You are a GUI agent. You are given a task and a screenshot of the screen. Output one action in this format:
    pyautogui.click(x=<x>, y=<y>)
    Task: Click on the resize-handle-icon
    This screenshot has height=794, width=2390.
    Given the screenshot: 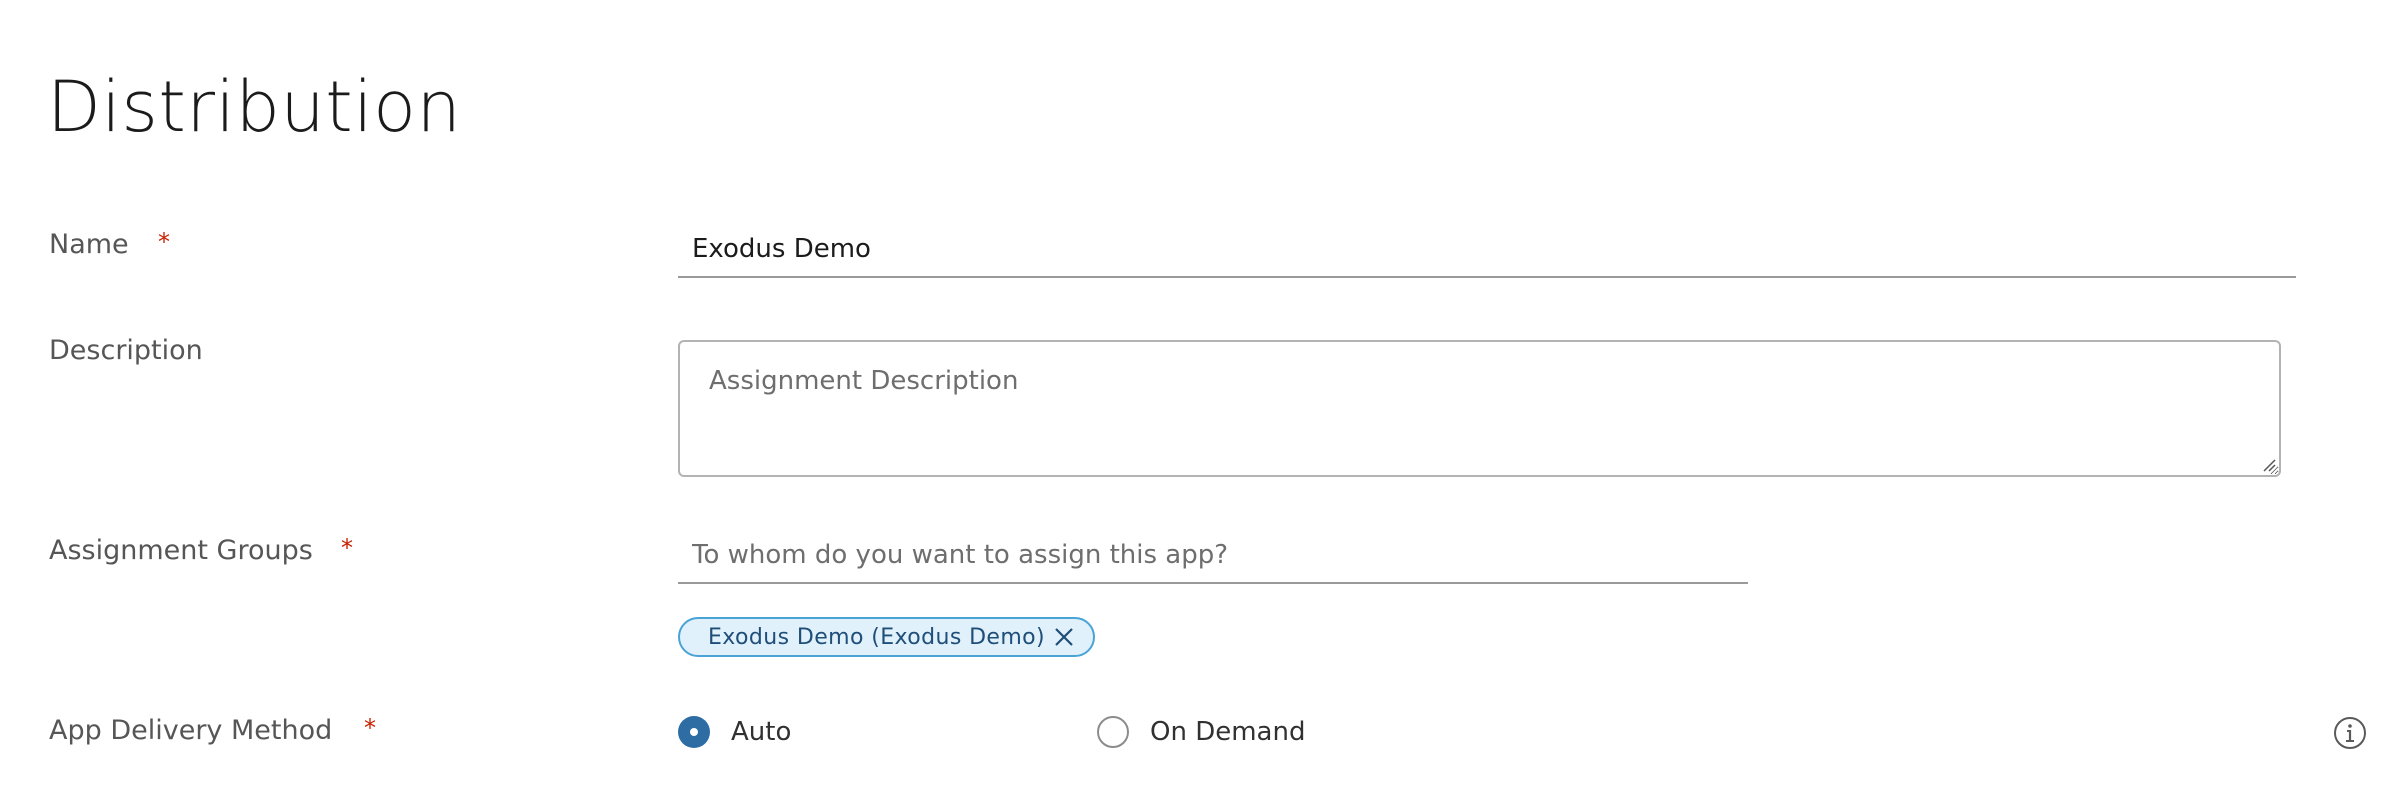 What is the action you would take?
    pyautogui.click(x=2269, y=465)
    